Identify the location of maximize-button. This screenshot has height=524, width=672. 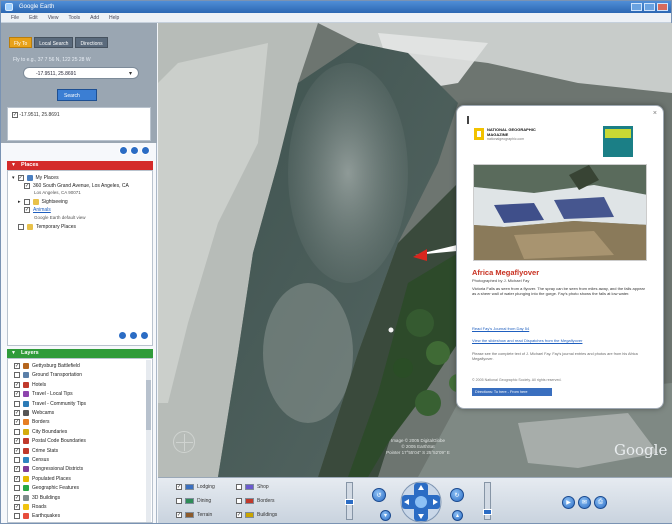
(649, 7).